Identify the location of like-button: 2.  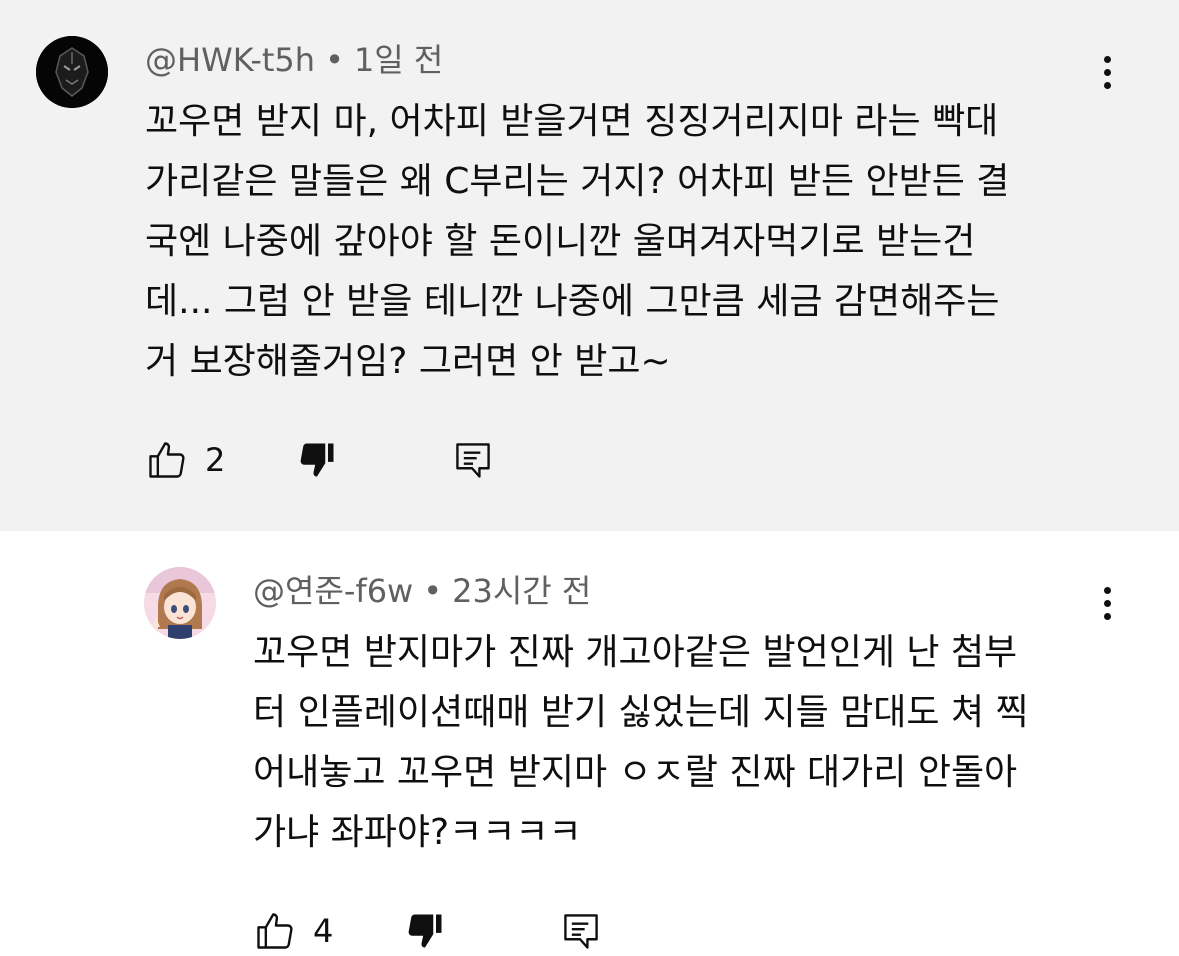
(205, 460).